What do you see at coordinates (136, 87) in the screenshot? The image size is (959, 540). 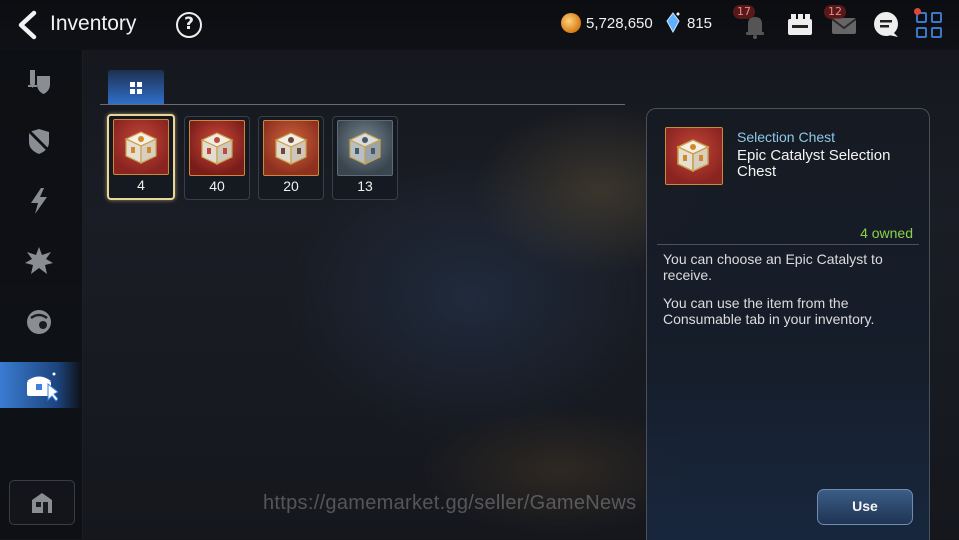 I see `tab-all-items` at bounding box center [136, 87].